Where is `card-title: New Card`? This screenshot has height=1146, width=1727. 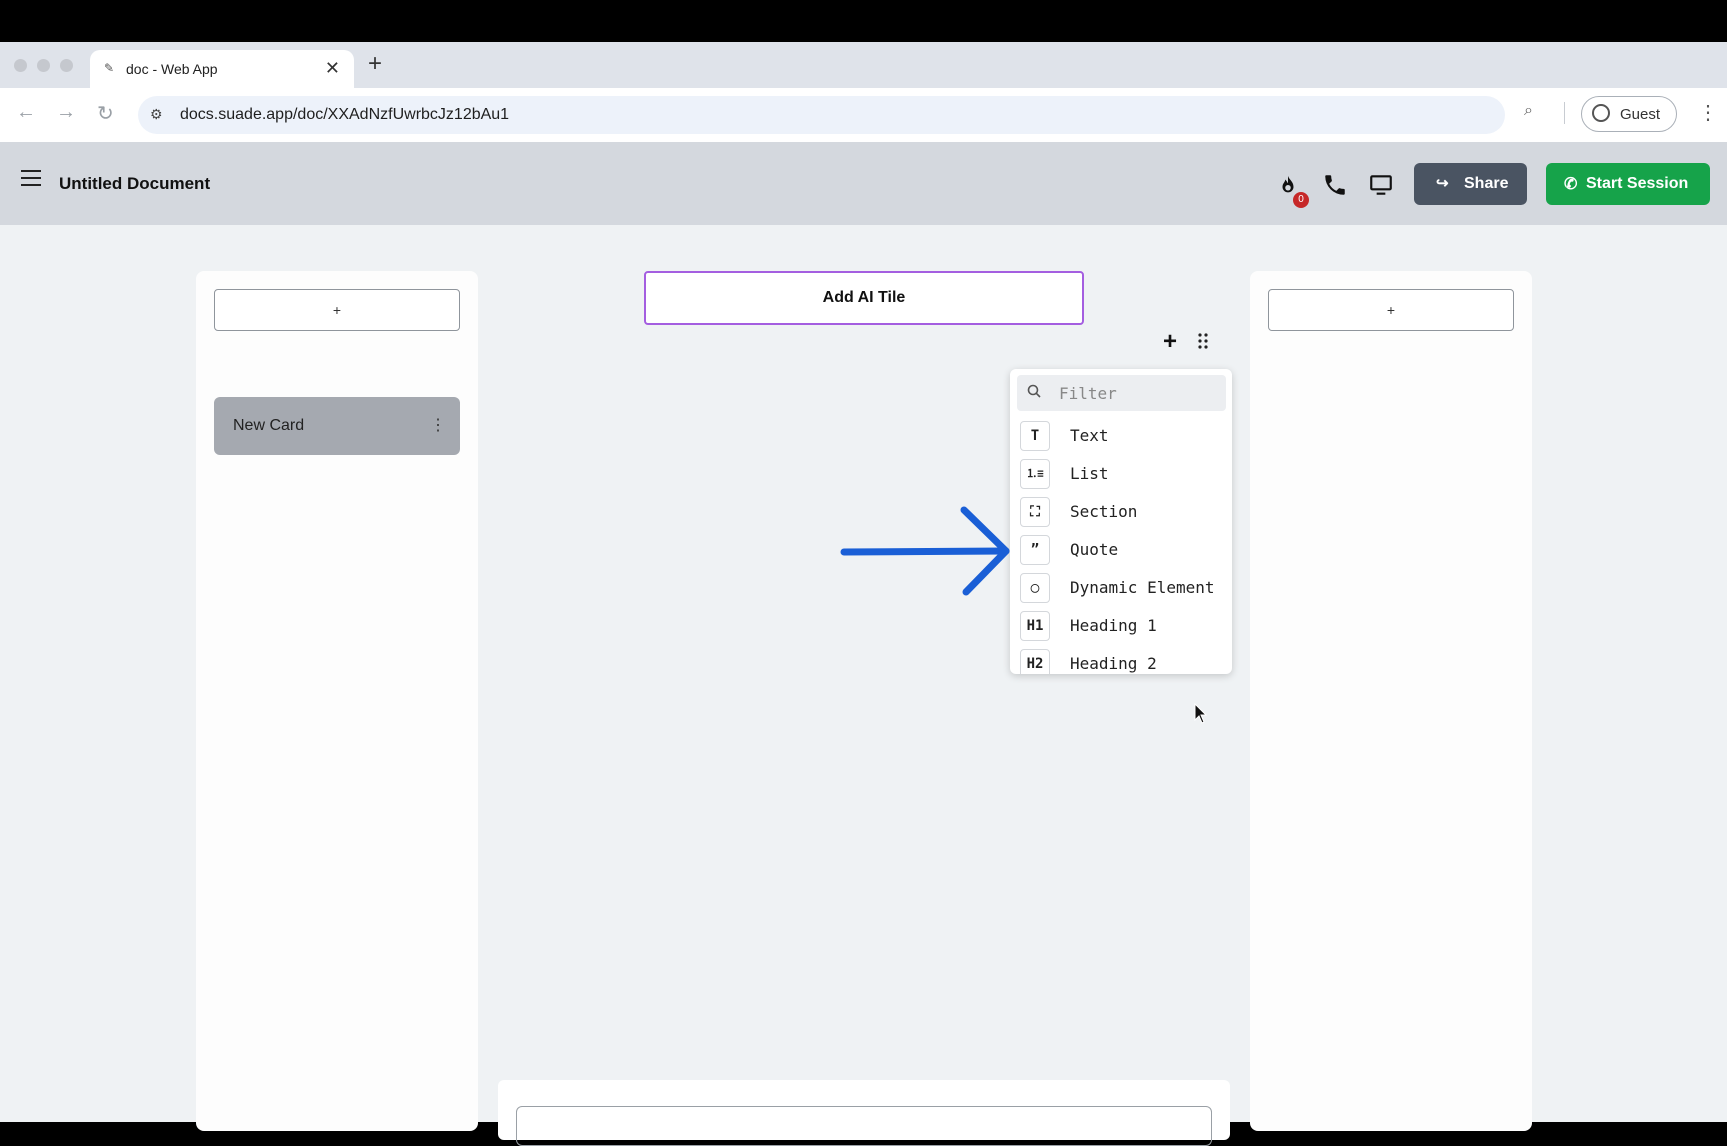
card-title: New Card is located at coordinates (269, 425).